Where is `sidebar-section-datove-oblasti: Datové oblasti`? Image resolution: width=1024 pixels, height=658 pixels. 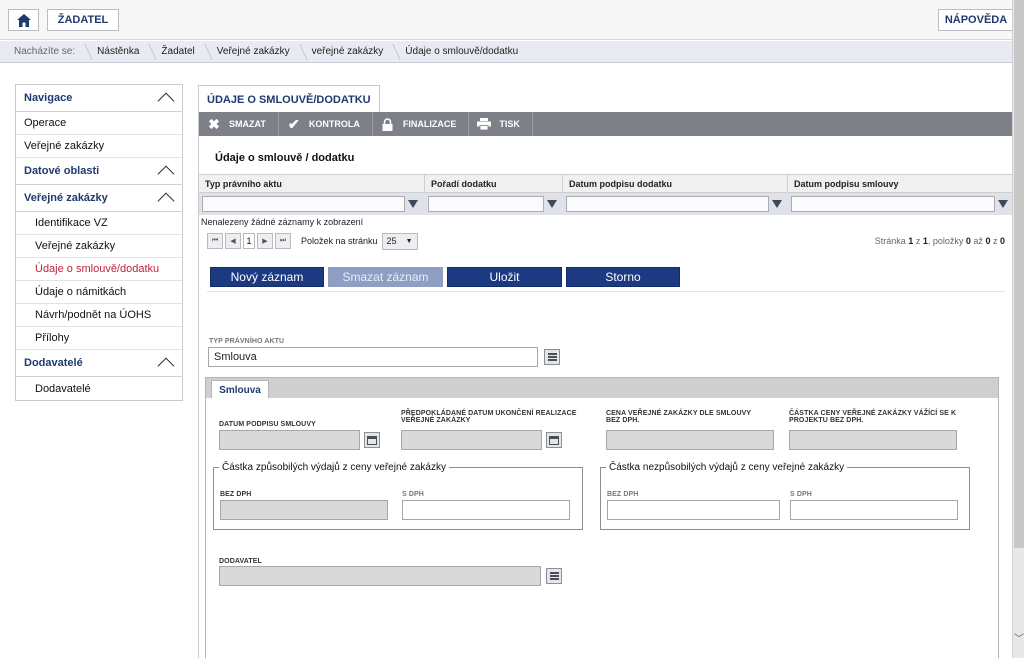 sidebar-section-datove-oblasti: Datové oblasti is located at coordinates (99, 171).